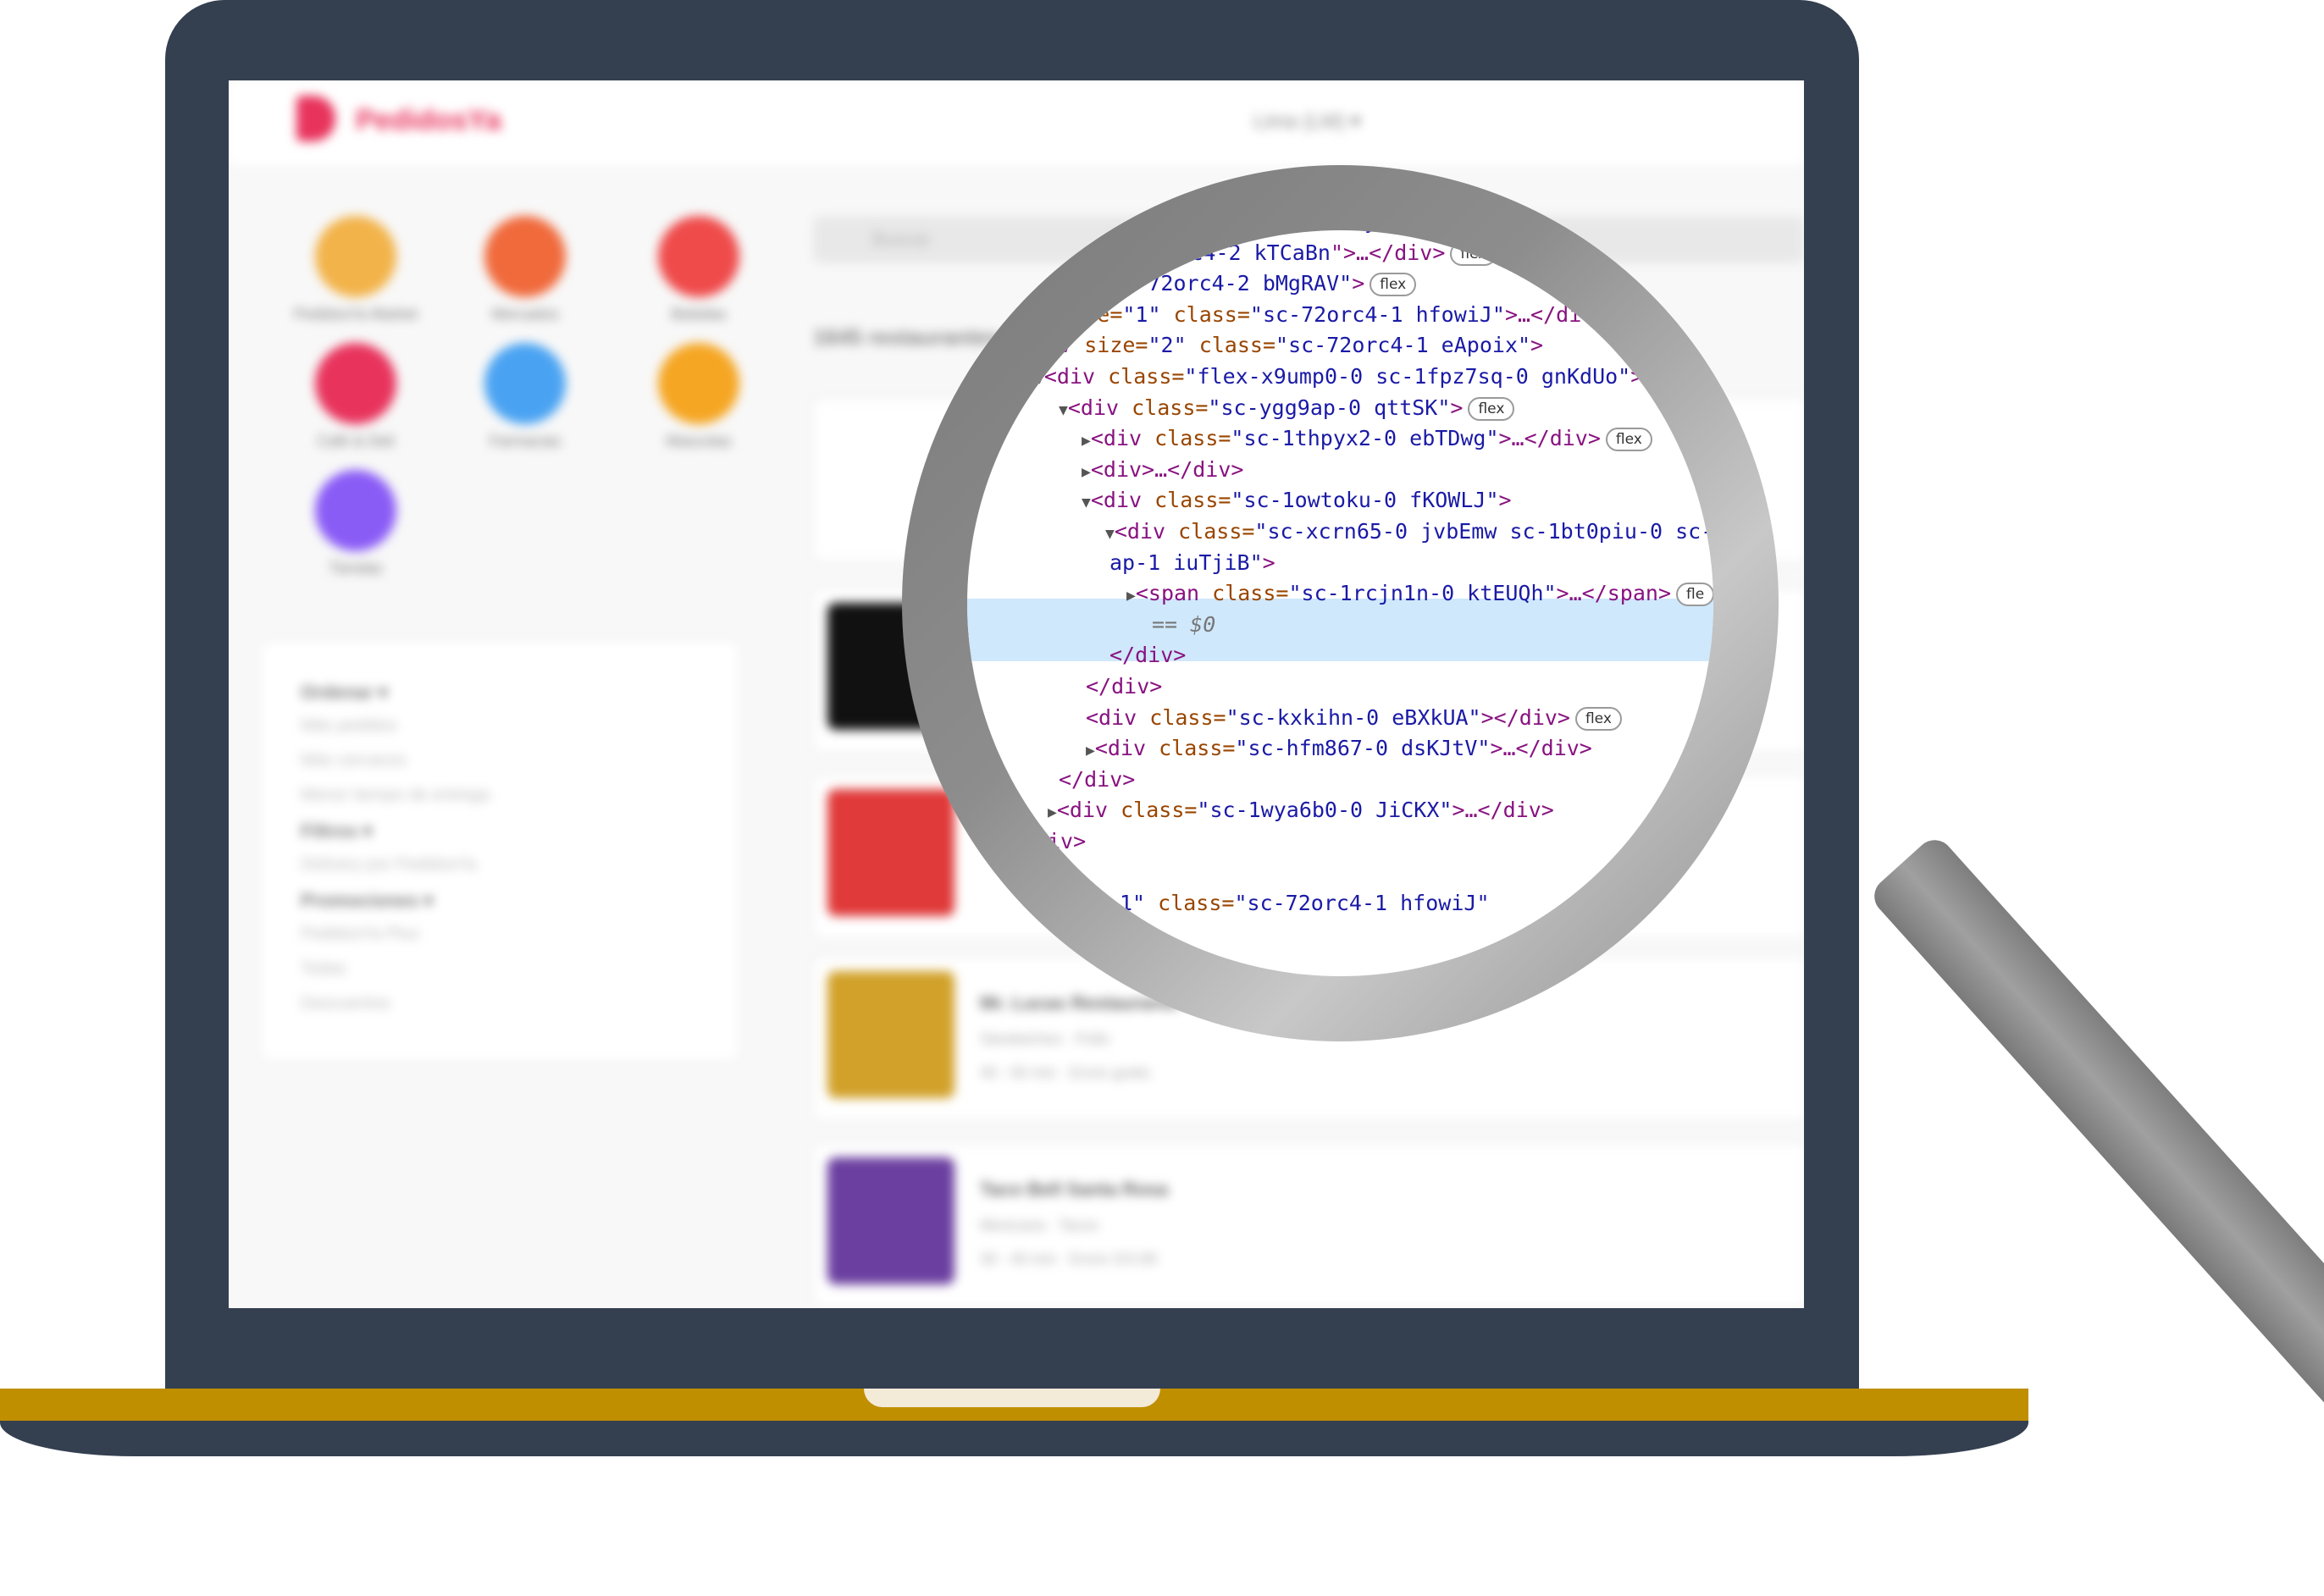 The height and width of the screenshot is (1596, 2324). I want to click on code-token: v, so click(1046, 314).